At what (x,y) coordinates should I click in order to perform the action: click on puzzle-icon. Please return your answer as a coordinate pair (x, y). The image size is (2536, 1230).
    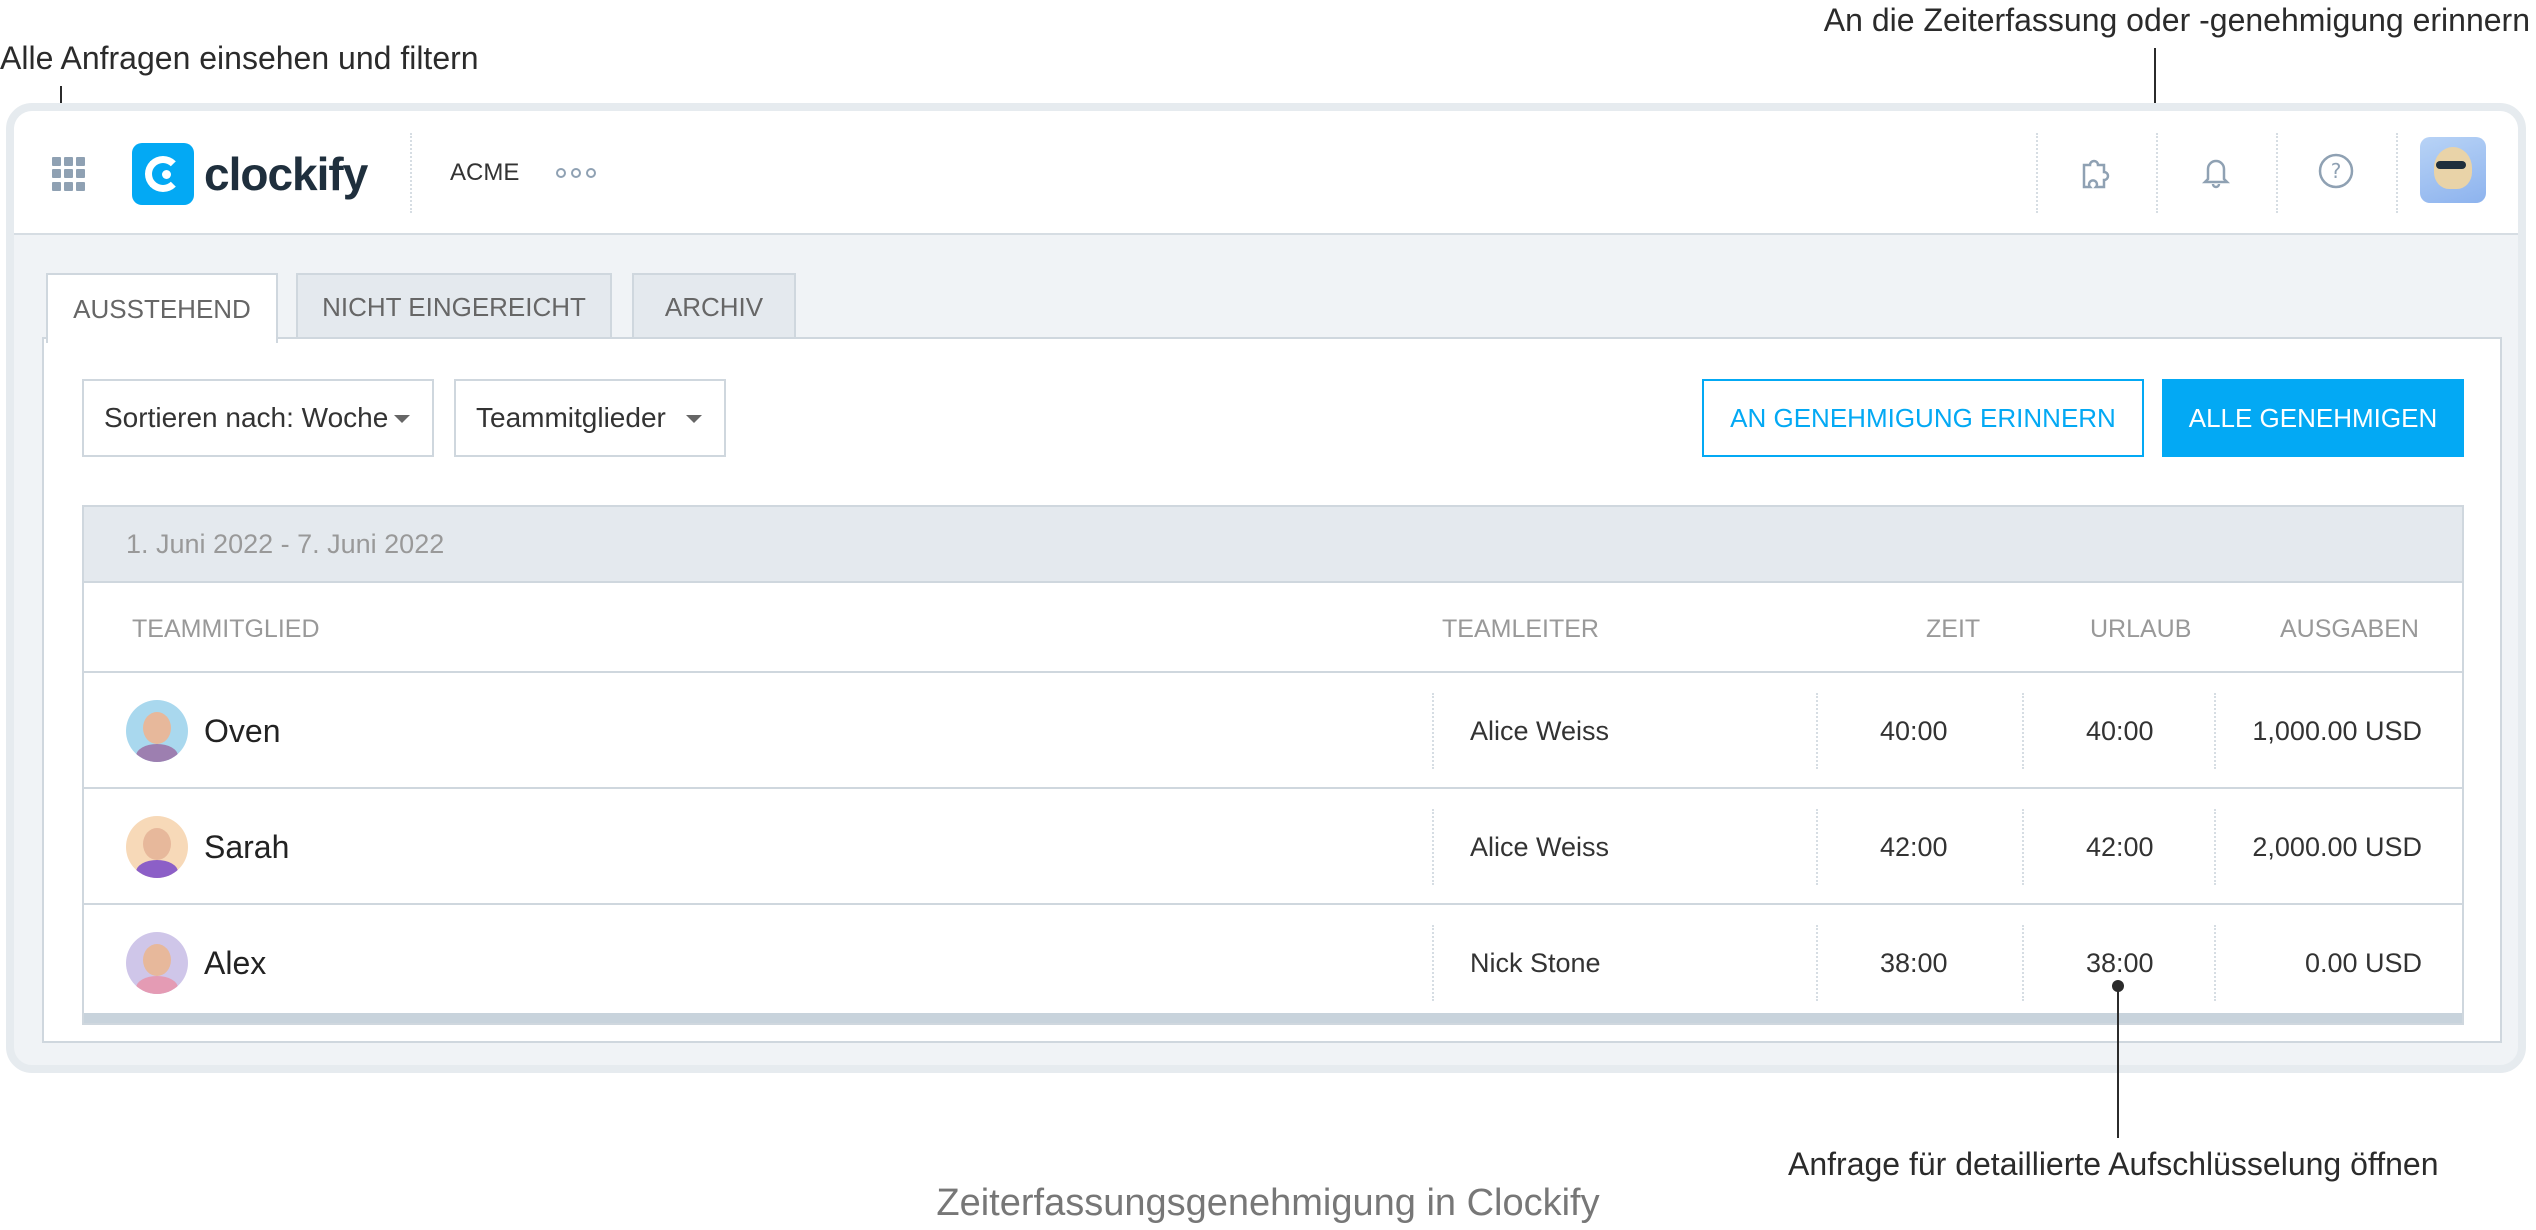
    Looking at the image, I should click on (2096, 173).